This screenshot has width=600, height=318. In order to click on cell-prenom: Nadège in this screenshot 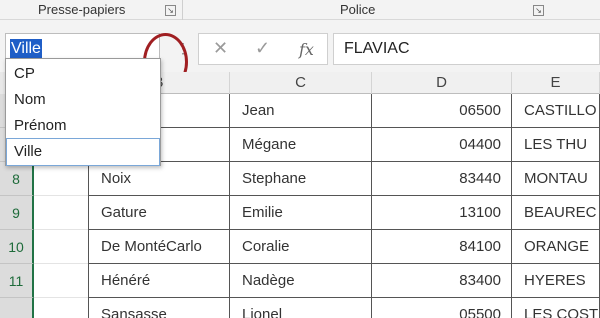, I will do `click(301, 281)`.